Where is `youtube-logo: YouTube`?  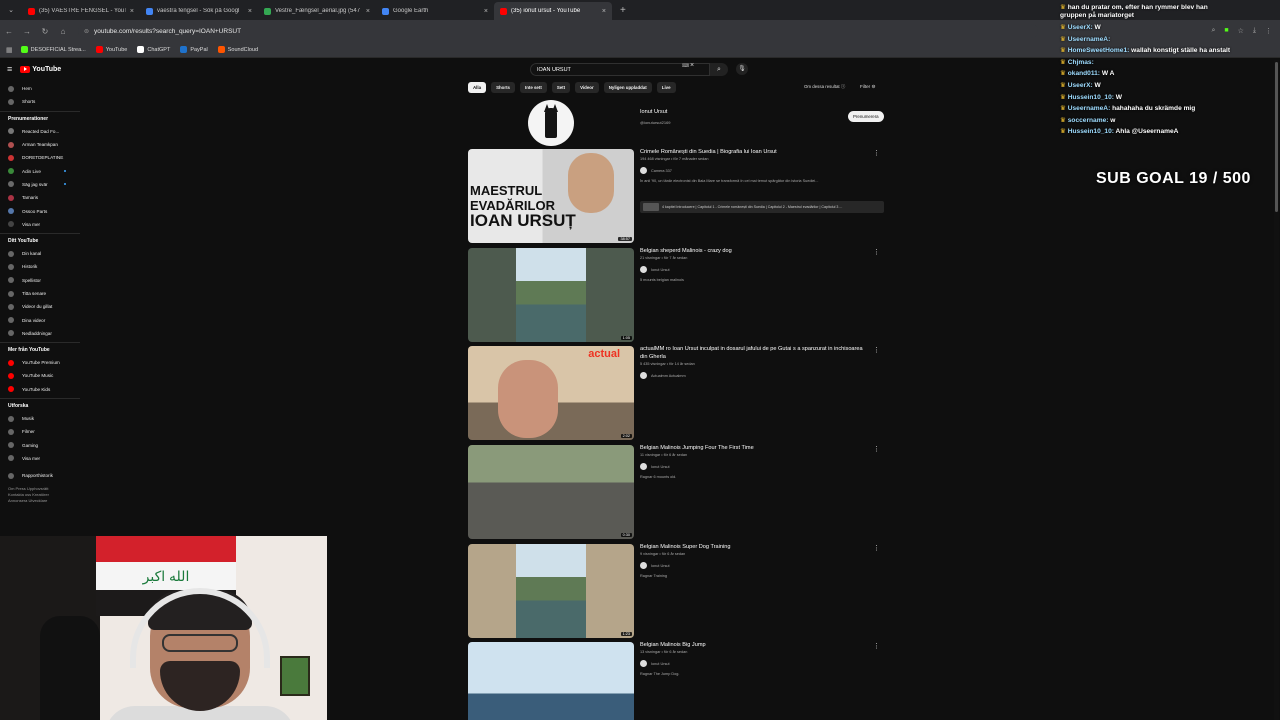
youtube-logo: YouTube is located at coordinates (40, 69).